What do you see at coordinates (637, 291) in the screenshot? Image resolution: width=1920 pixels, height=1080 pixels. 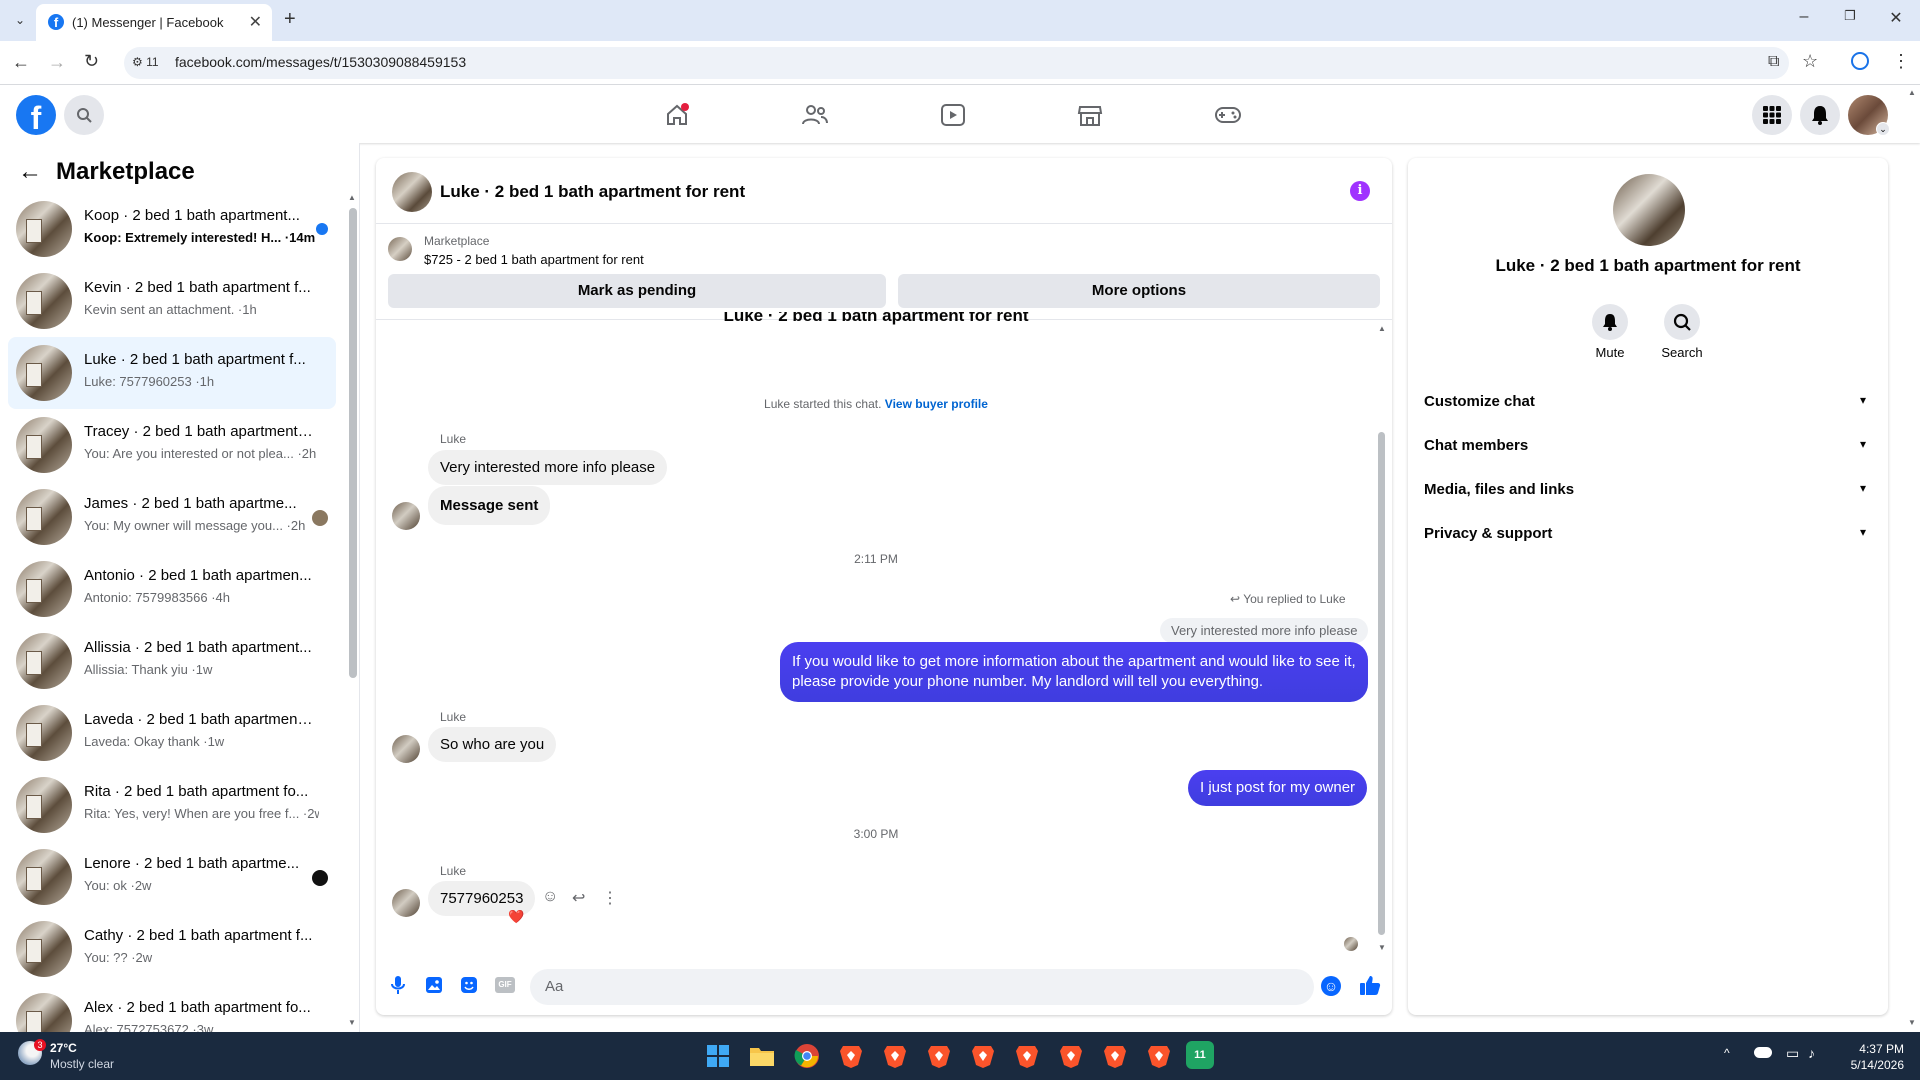 I see `mark-as-pending-button: Mark as pending` at bounding box center [637, 291].